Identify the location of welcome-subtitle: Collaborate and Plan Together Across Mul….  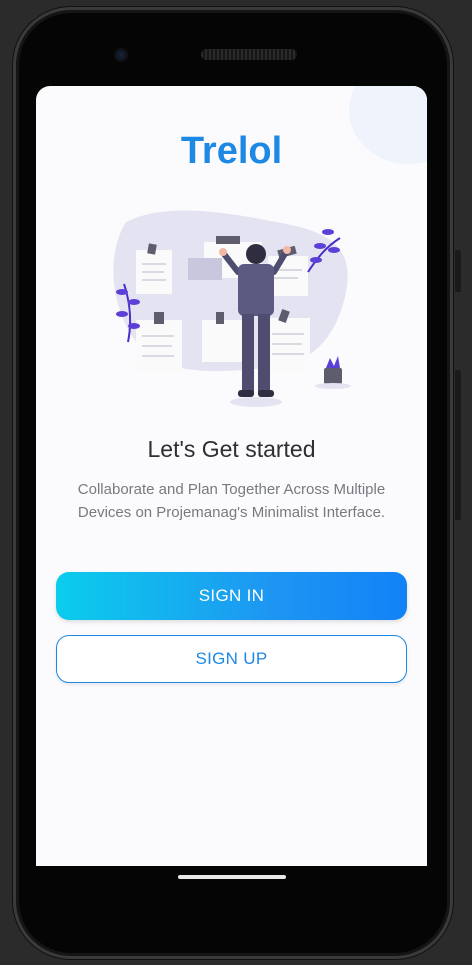
(231, 501).